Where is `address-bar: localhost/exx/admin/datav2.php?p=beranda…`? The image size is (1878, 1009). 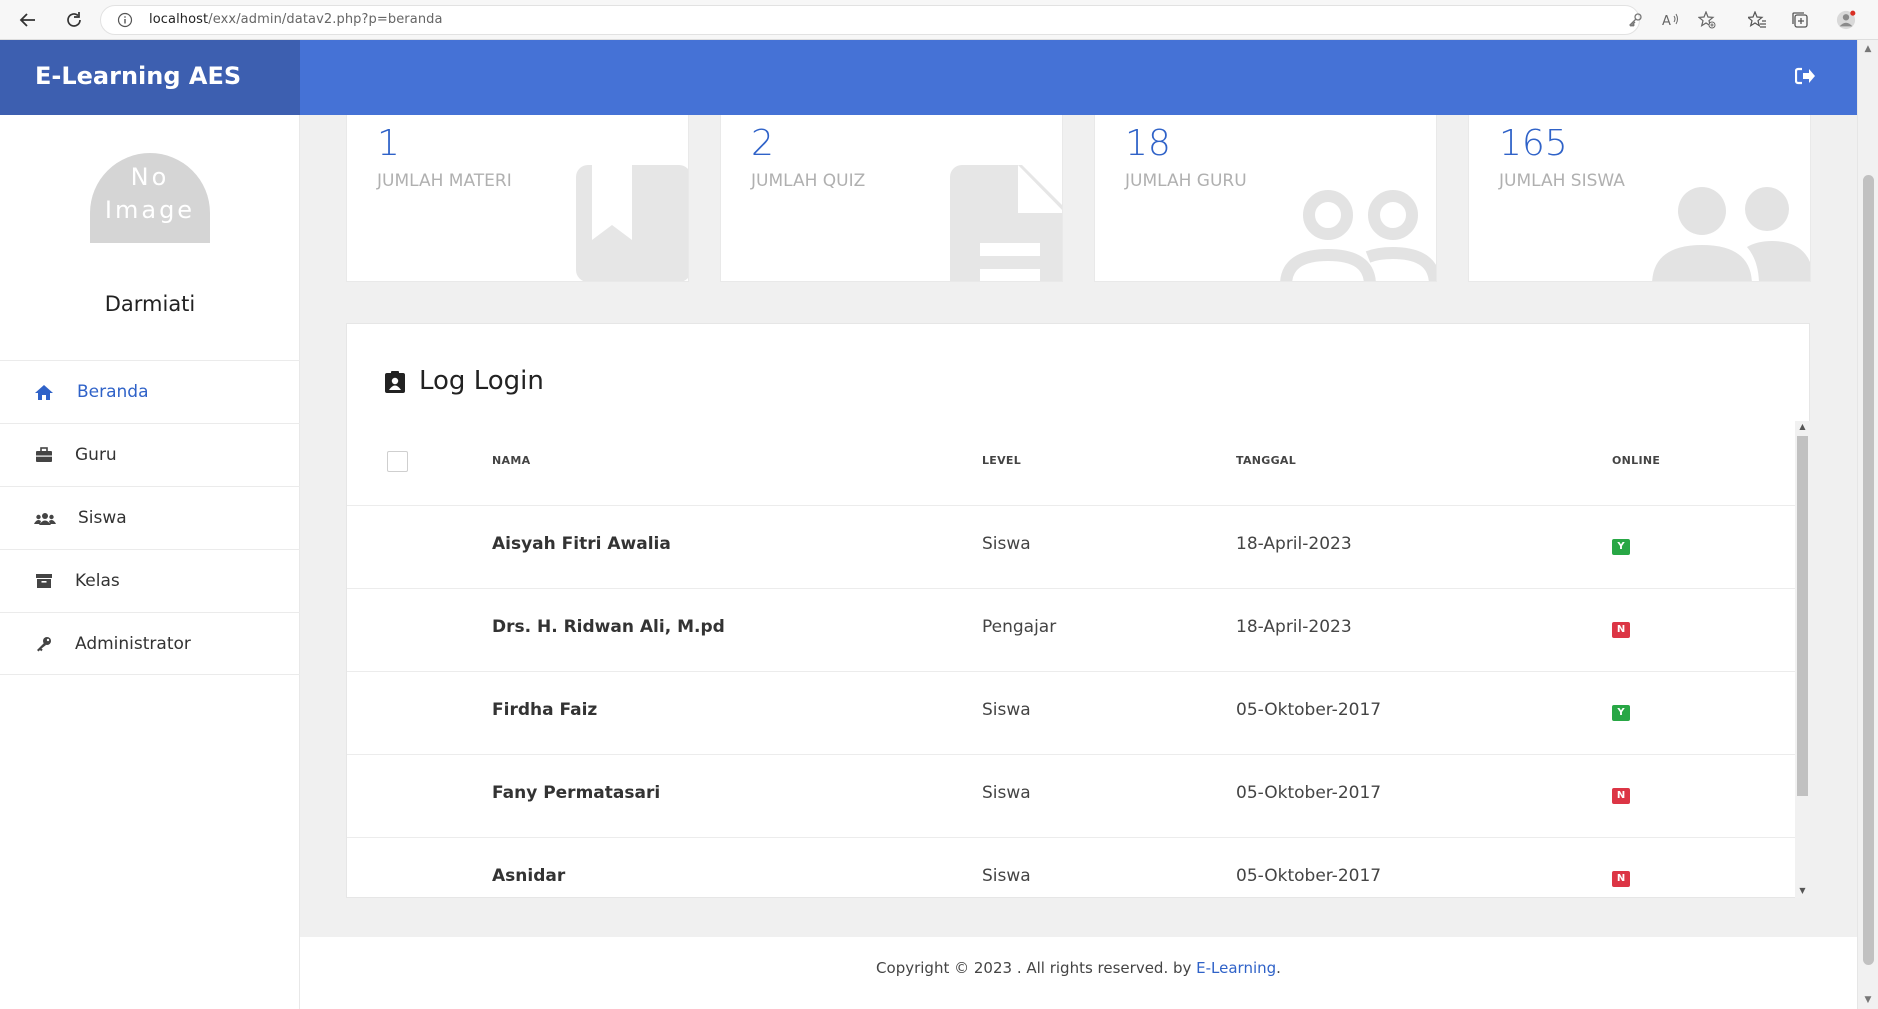
address-bar: localhost/exx/admin/datav2.php?p=beranda… is located at coordinates (908, 20).